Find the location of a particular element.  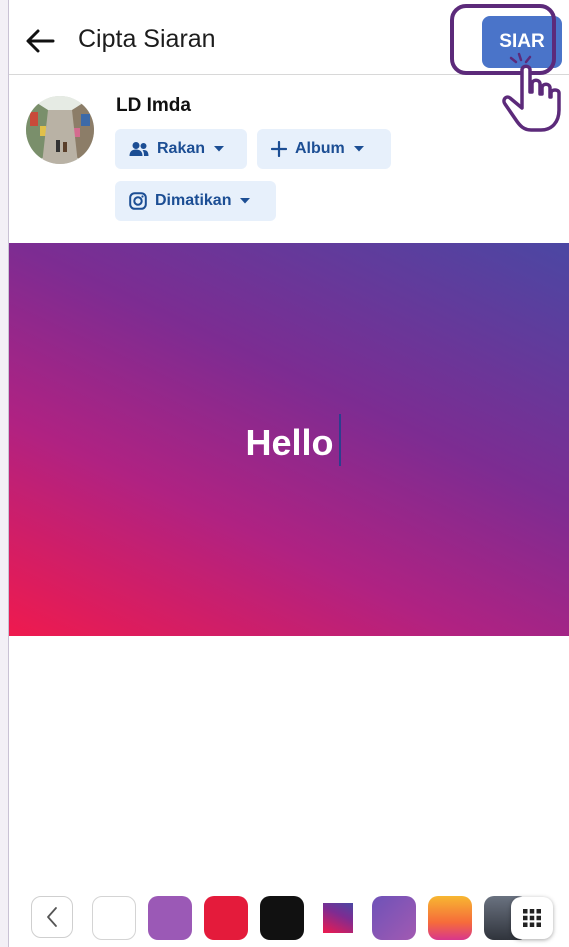

swatch-purple is located at coordinates (170, 918).